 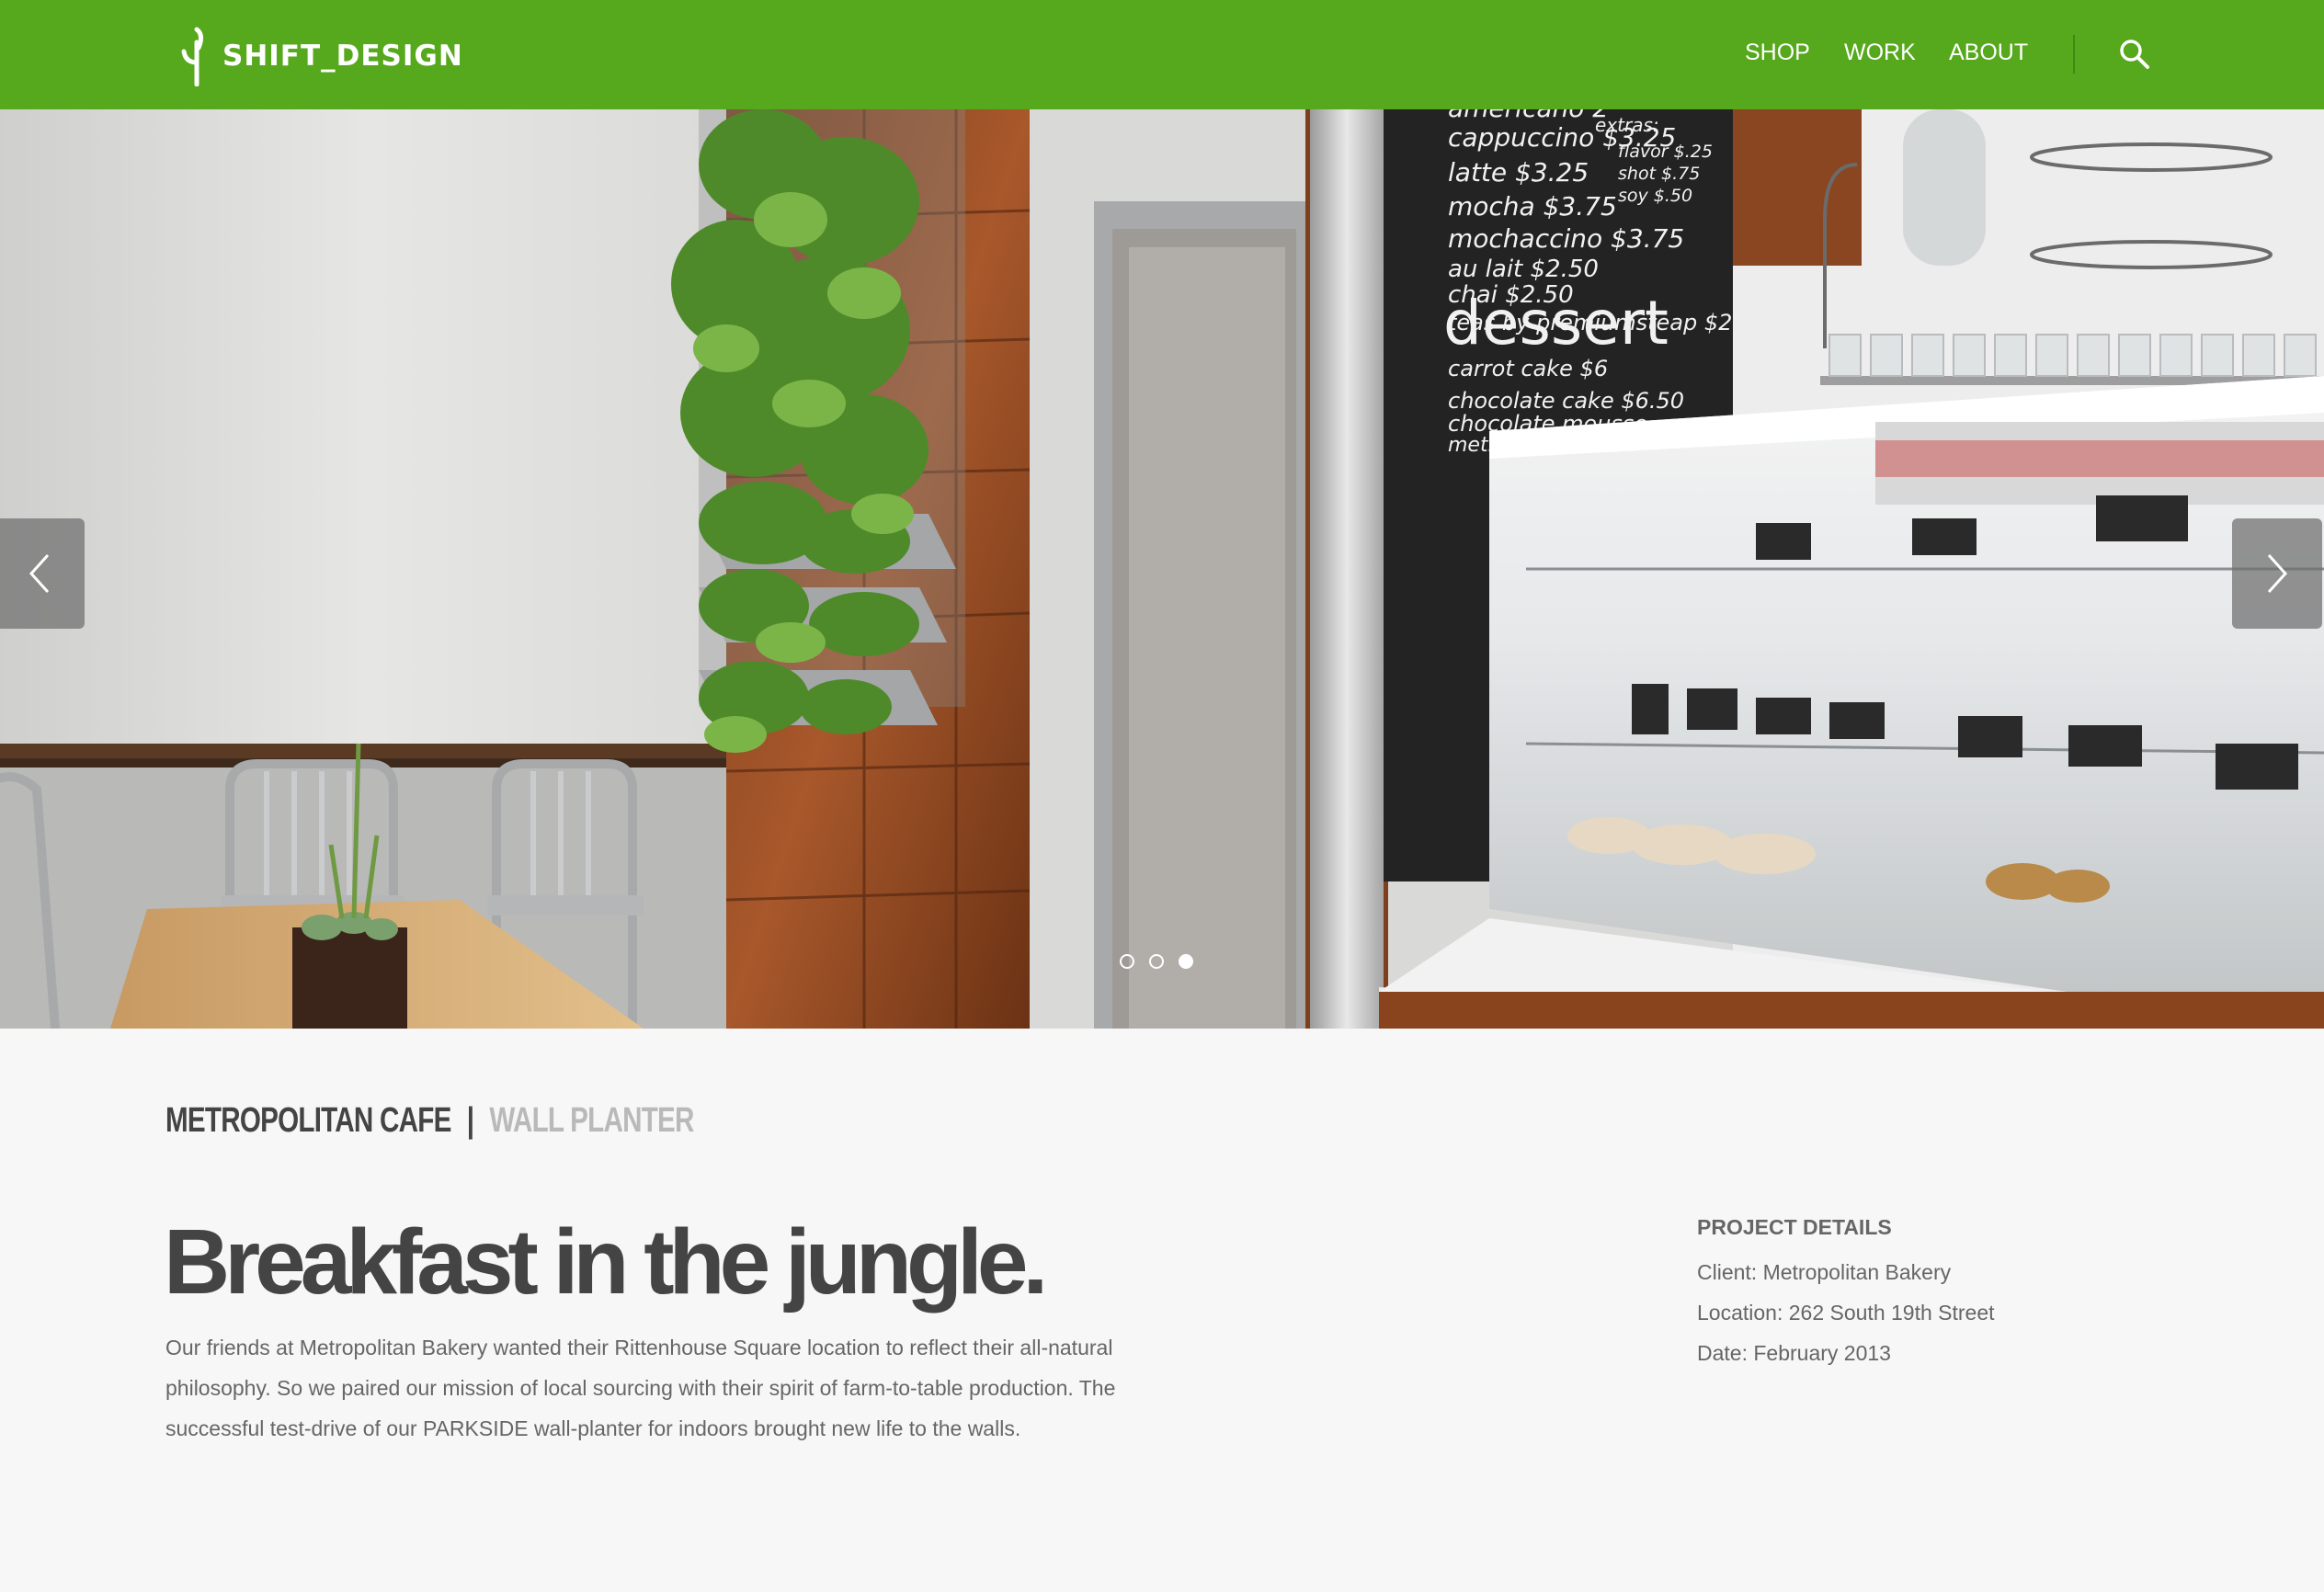 I want to click on nav-work: WORK, so click(x=1880, y=53).